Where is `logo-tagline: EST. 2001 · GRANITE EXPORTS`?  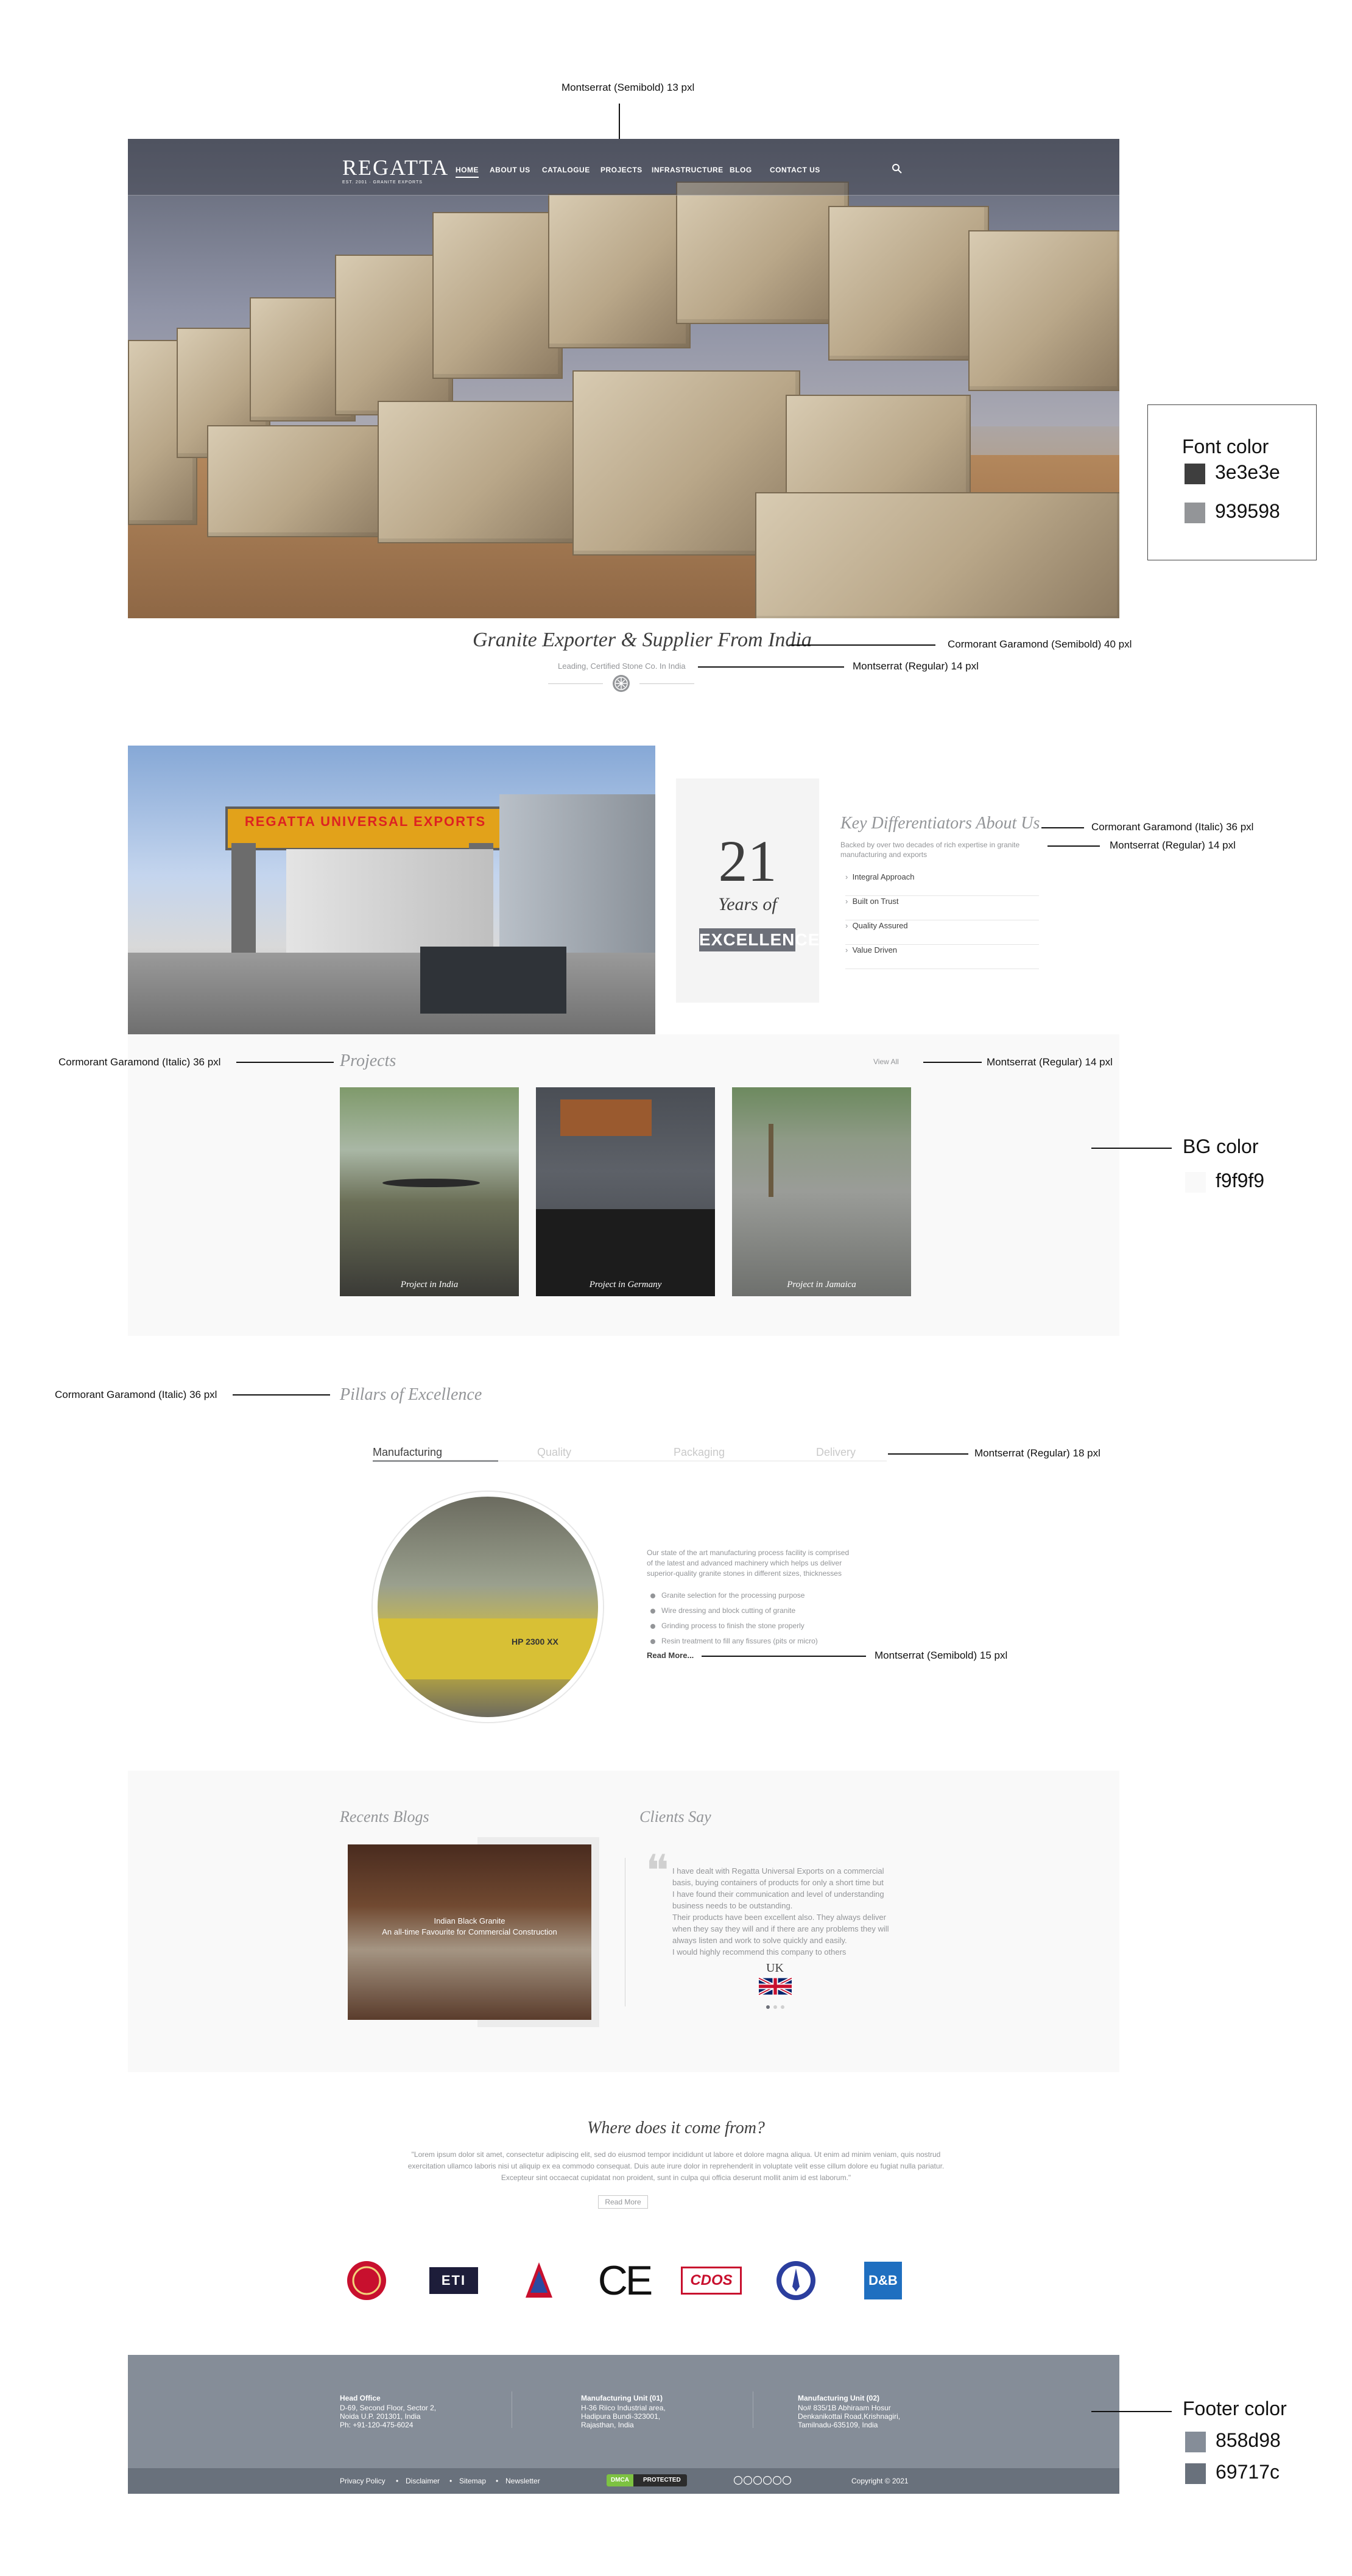 logo-tagline: EST. 2001 · GRANITE EXPORTS is located at coordinates (382, 182).